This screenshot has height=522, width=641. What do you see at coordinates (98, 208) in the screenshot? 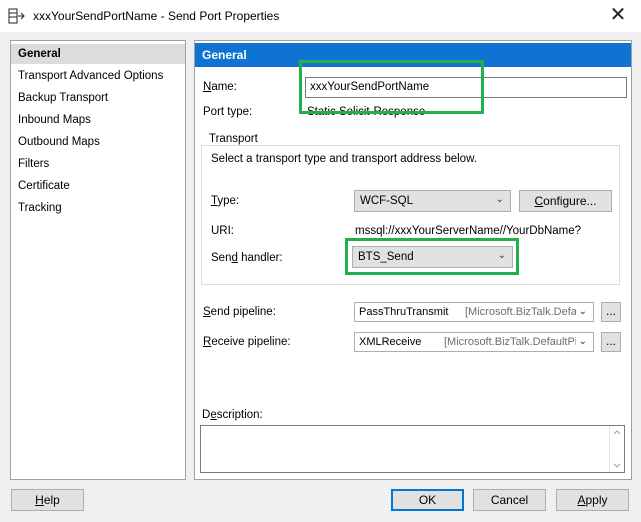
I see `nav-item-tracking: Tracking` at bounding box center [98, 208].